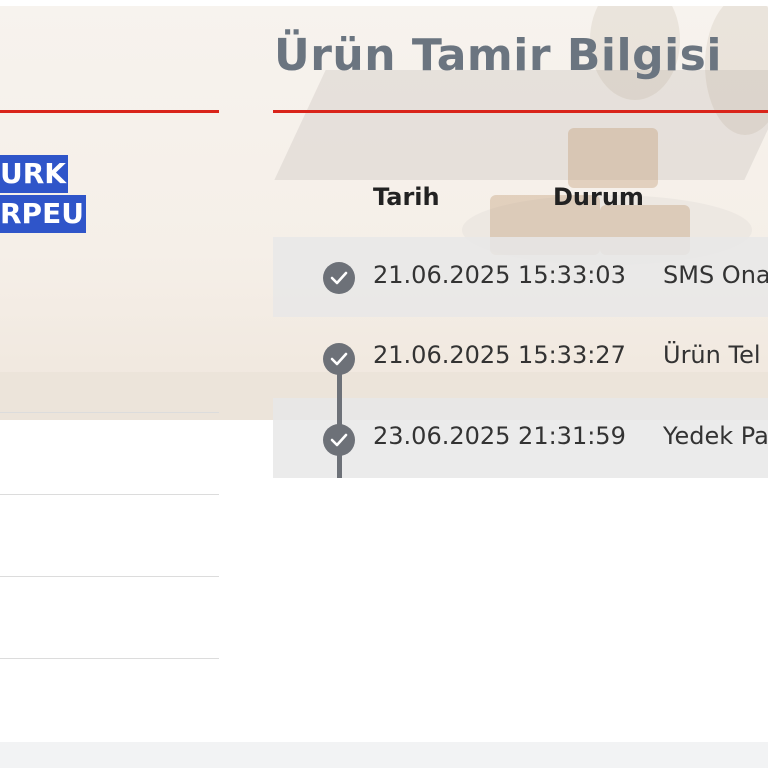 This screenshot has width=768, height=768. What do you see at coordinates (598, 197) in the screenshot?
I see `column-header-status: Durum` at bounding box center [598, 197].